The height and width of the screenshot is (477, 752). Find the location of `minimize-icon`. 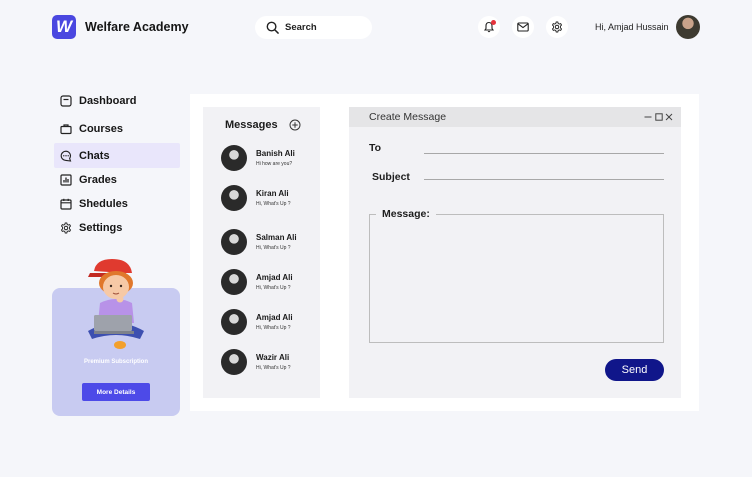

minimize-icon is located at coordinates (648, 117).